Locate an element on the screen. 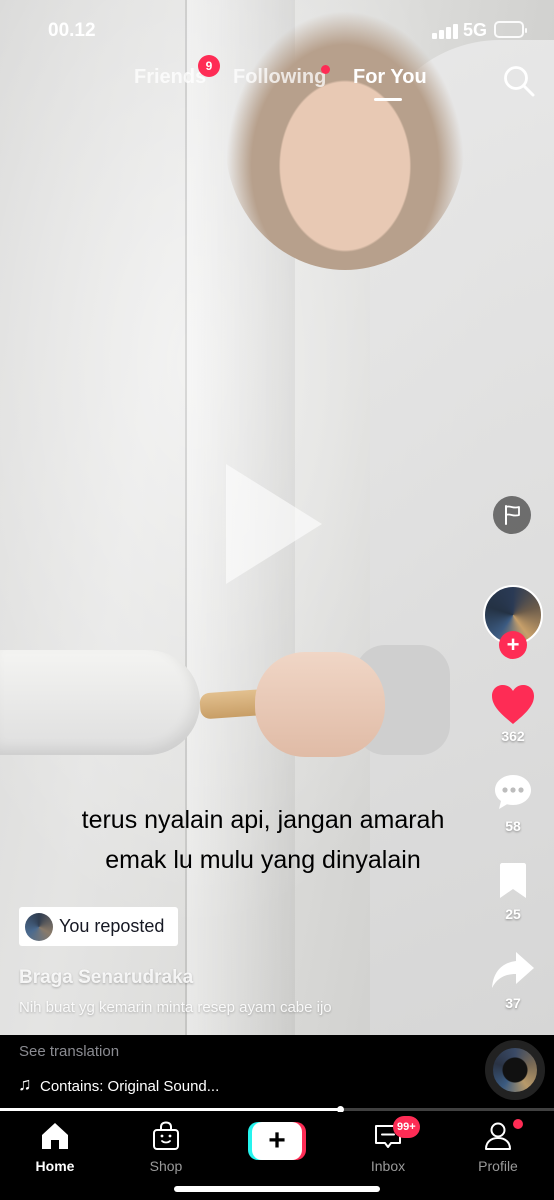 This screenshot has height=1200, width=554. video-hand is located at coordinates (320, 704).